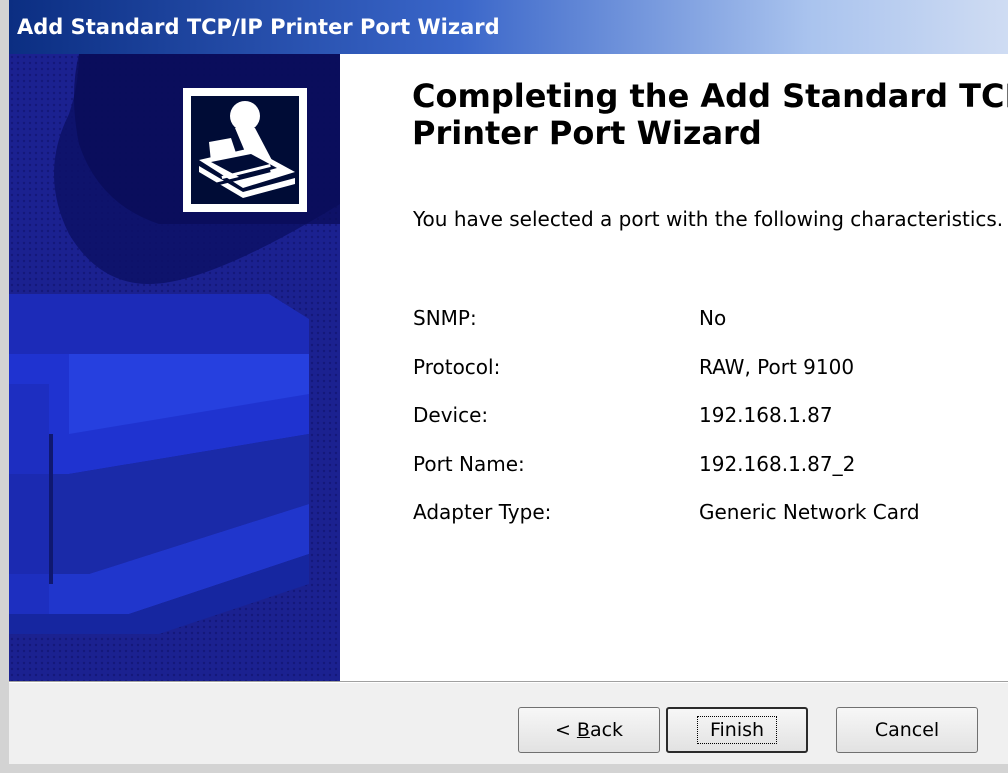  What do you see at coordinates (258, 27) in the screenshot?
I see `window-title: Add Standard TCP/IP Printer Port Wizard` at bounding box center [258, 27].